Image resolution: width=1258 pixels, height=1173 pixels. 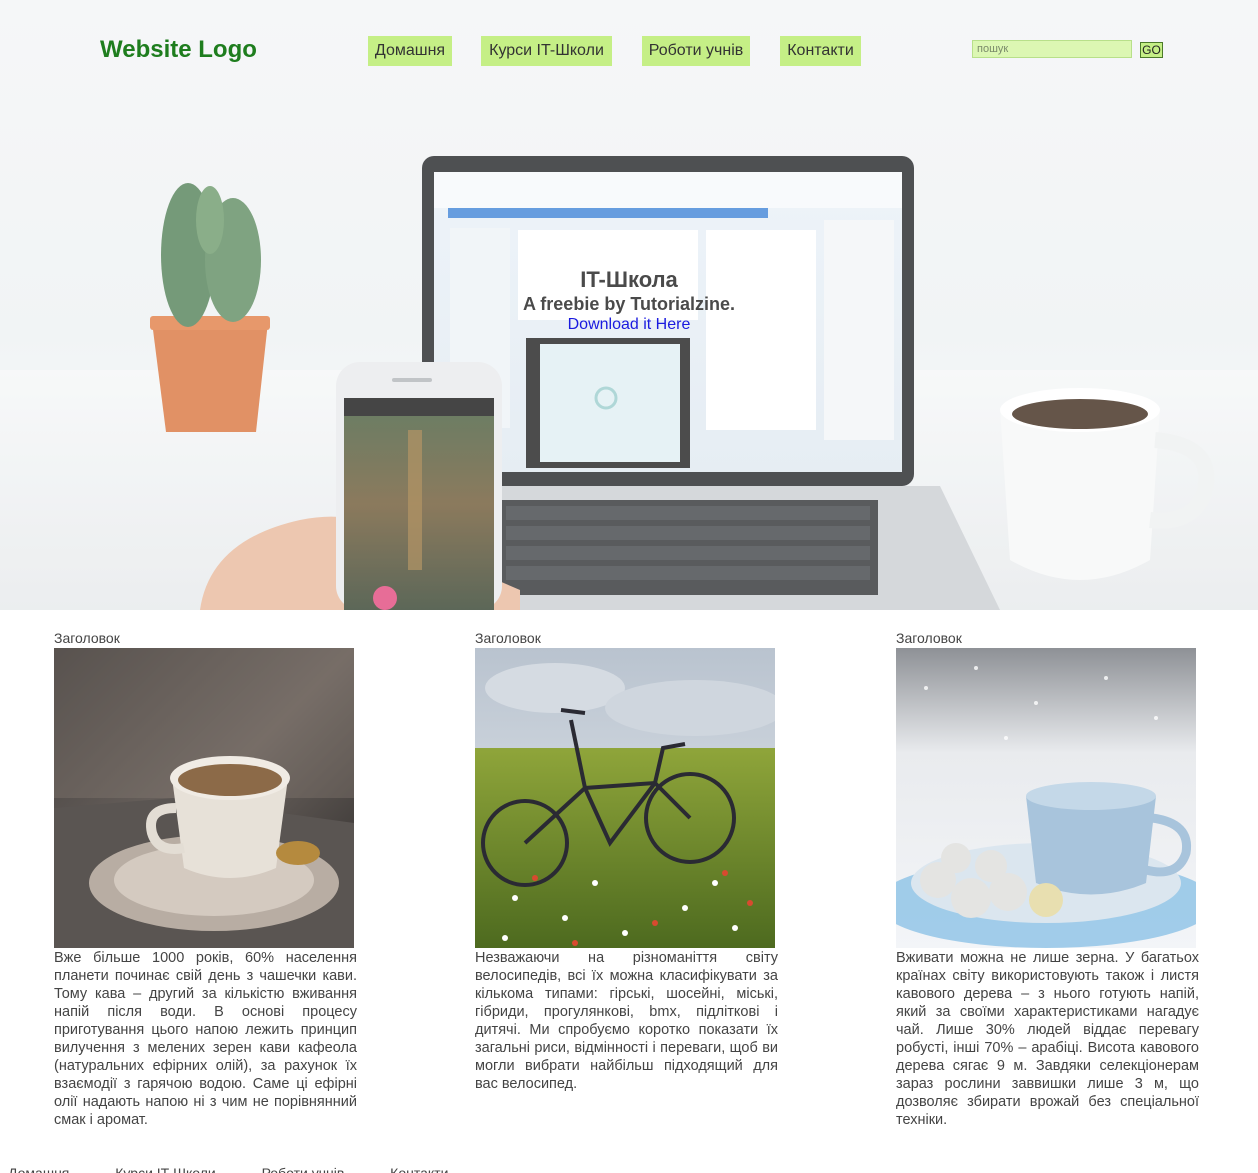 I want to click on winter-cup-photo, so click(x=1046, y=798).